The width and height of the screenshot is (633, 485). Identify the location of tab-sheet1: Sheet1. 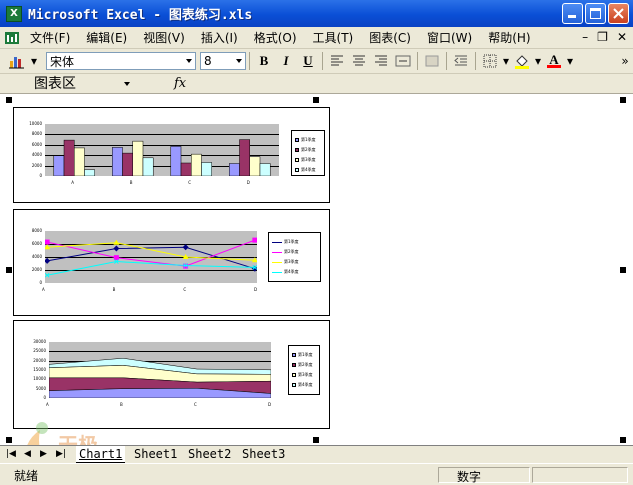
(155, 454).